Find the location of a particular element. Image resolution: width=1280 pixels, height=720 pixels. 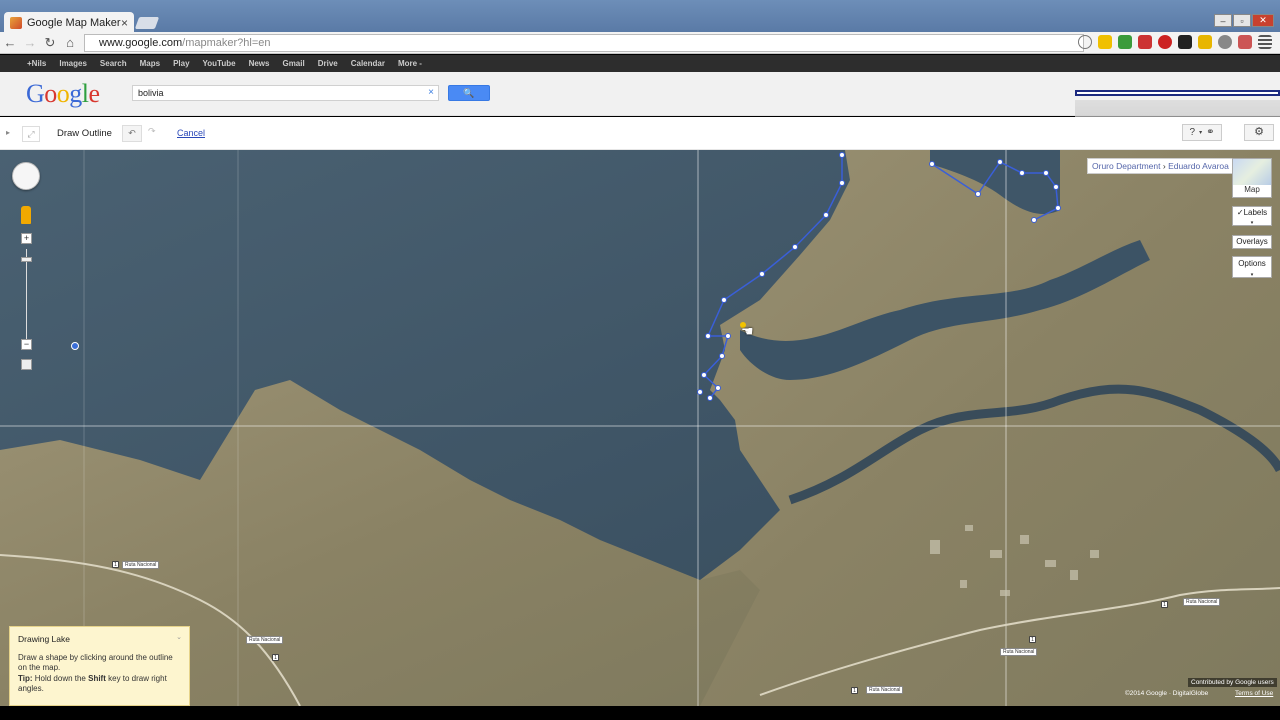

collapse-hint-icon: ⌄ is located at coordinates (179, 638).